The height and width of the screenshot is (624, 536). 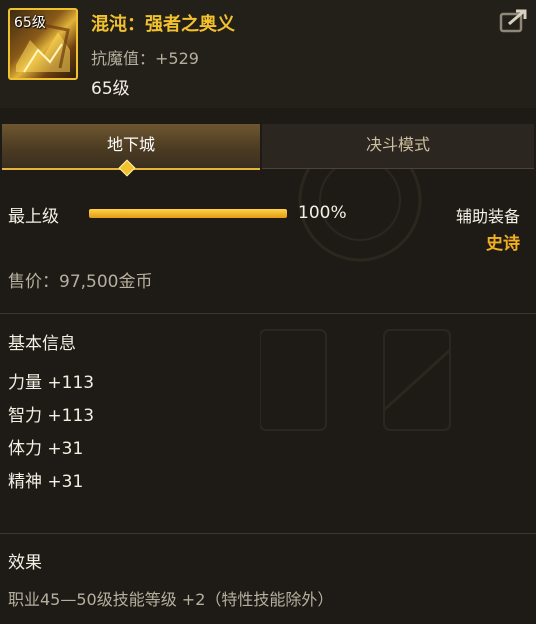 What do you see at coordinates (398, 146) in the screenshot?
I see `tab-pvp: 决斗模式` at bounding box center [398, 146].